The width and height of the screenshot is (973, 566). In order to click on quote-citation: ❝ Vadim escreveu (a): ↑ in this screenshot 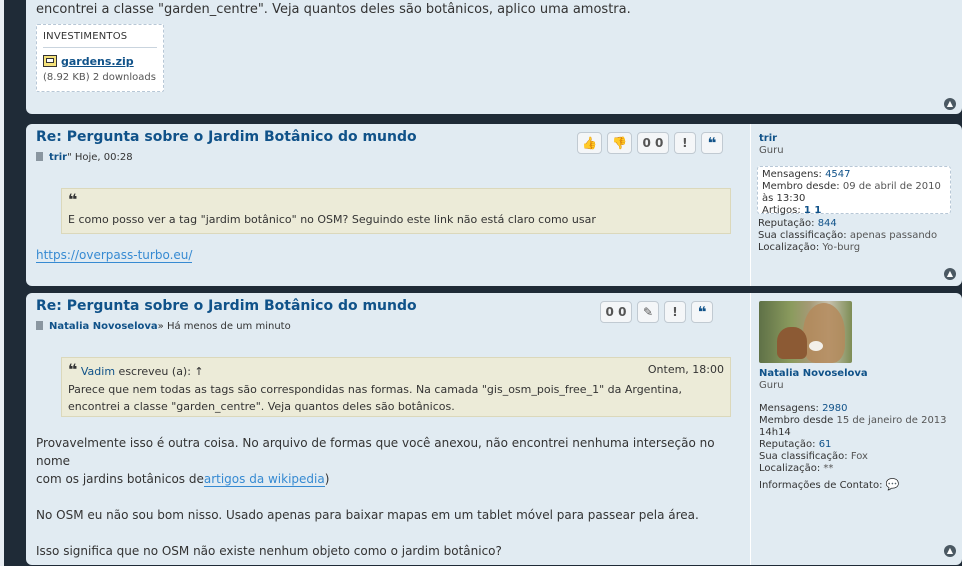, I will do `click(136, 369)`.